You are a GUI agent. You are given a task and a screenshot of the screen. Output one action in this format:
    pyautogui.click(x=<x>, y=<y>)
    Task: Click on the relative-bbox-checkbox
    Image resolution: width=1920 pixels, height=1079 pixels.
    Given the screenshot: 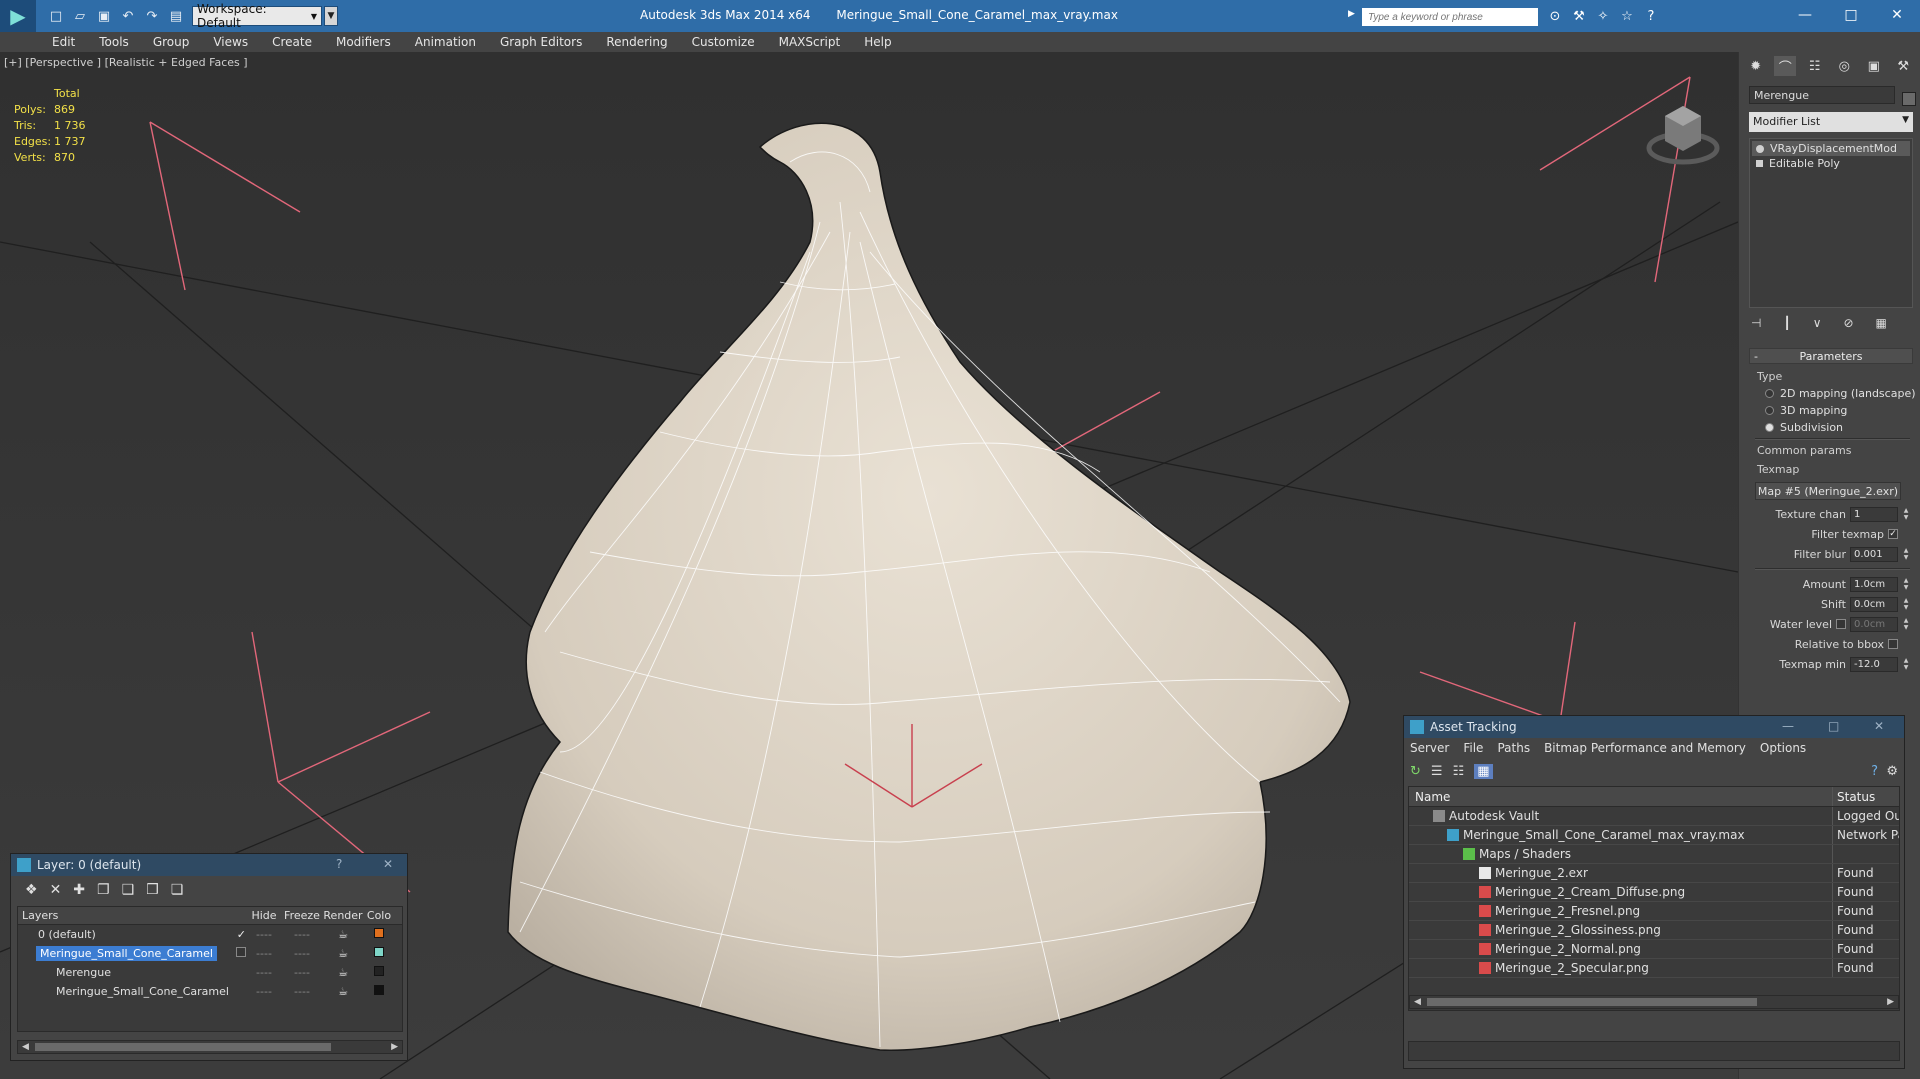 What is the action you would take?
    pyautogui.click(x=1893, y=644)
    